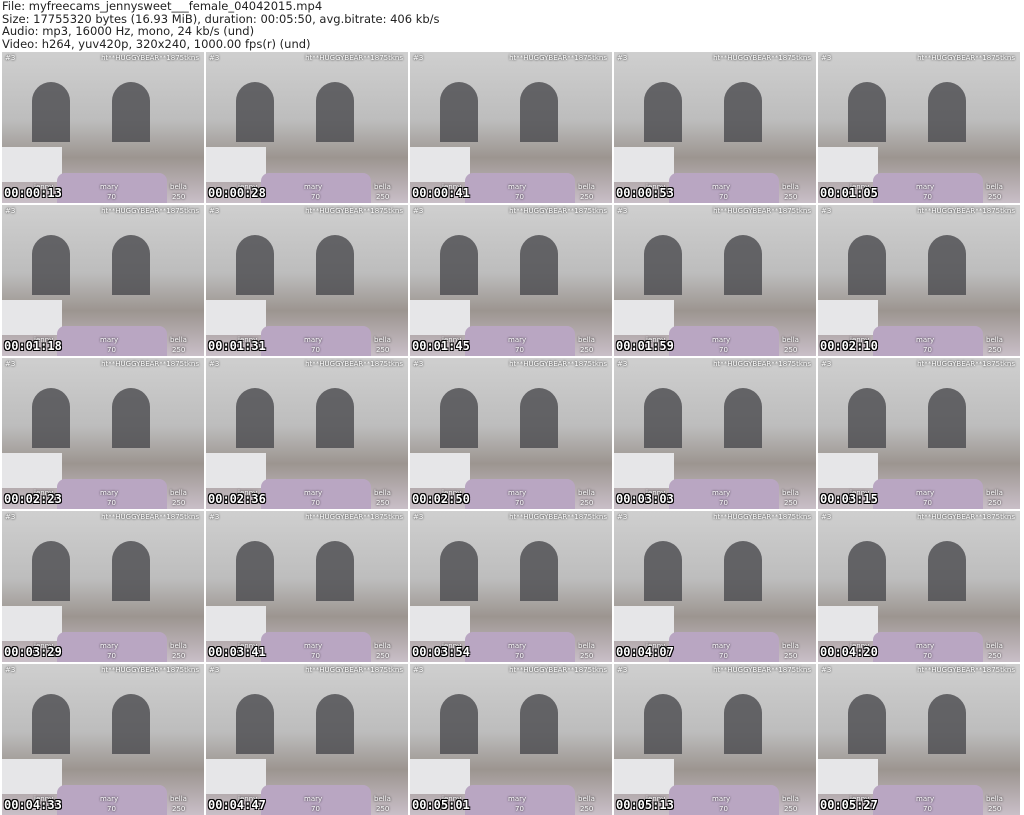  What do you see at coordinates (441, 652) in the screenshot?
I see `timestamp: 00:03:54` at bounding box center [441, 652].